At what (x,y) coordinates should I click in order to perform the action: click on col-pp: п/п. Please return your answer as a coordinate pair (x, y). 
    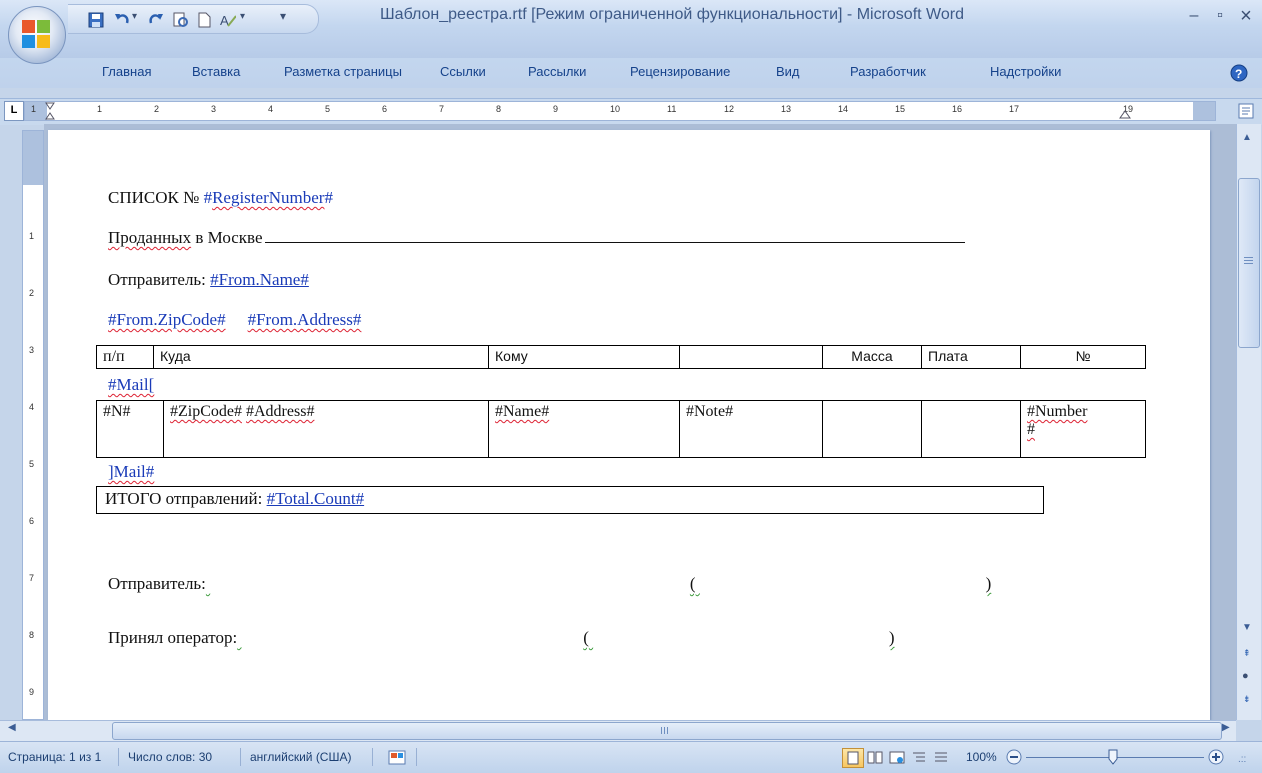
    Looking at the image, I should click on (125, 357).